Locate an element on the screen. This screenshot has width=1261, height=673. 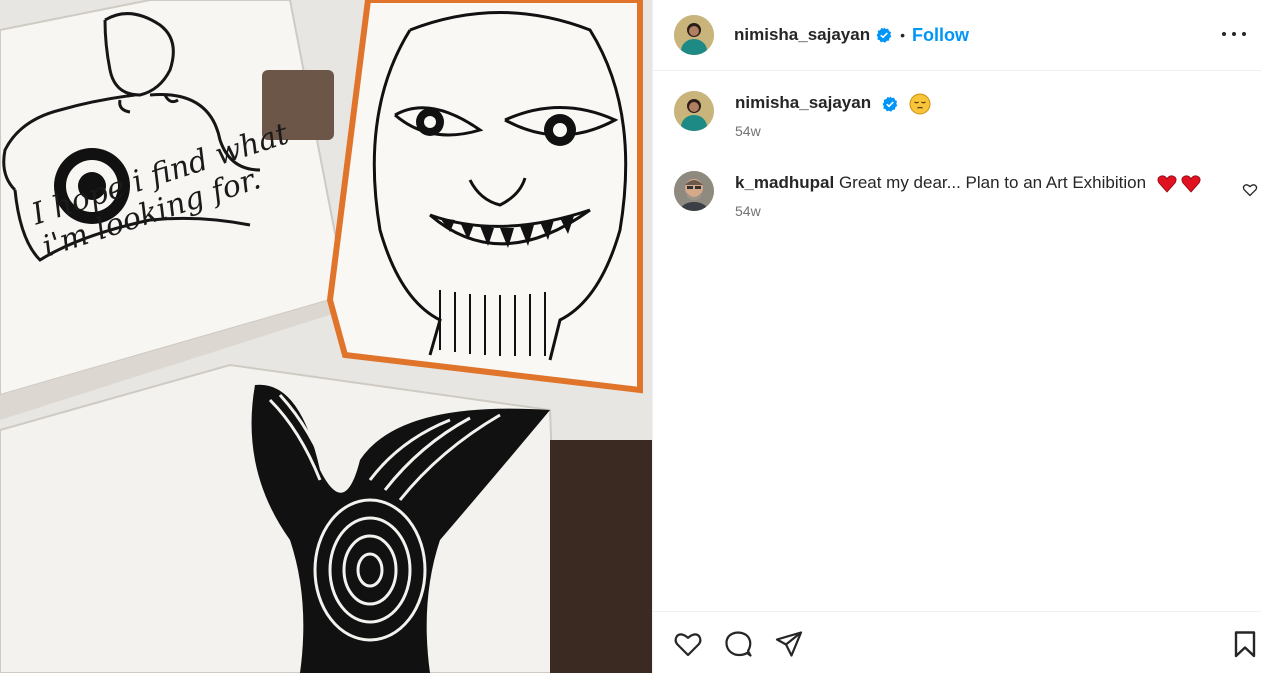
caption-time: 54w is located at coordinates (833, 131).